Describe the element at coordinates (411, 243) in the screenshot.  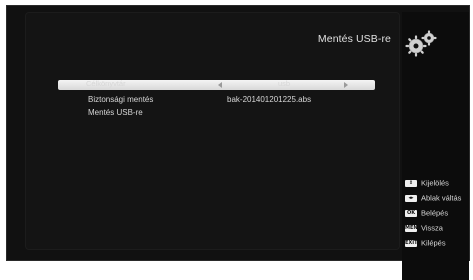
I see `exit-key-icon: EXIT` at that location.